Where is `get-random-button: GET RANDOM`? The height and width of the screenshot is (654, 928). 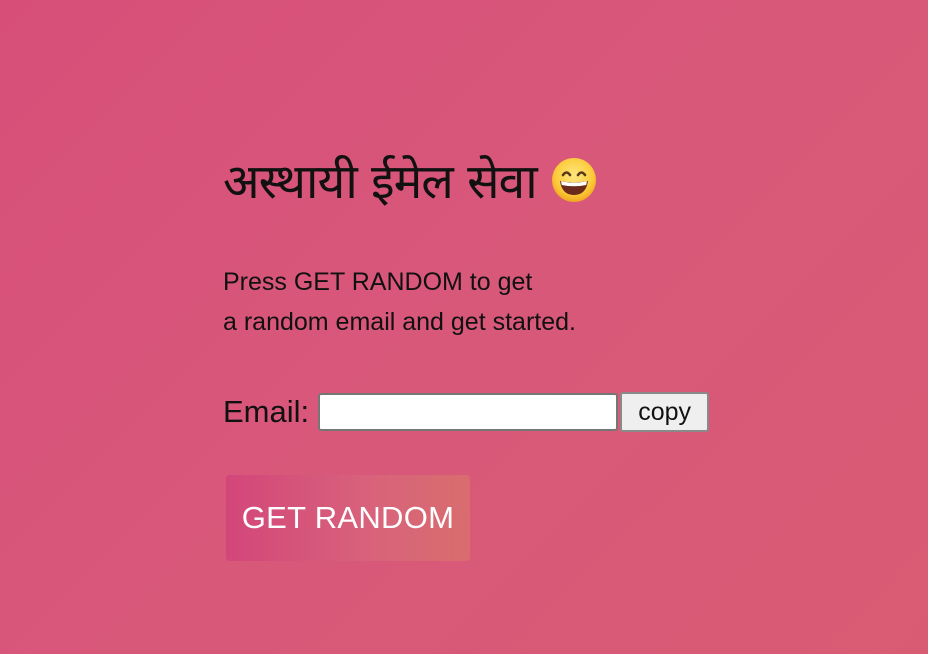 get-random-button: GET RANDOM is located at coordinates (348, 518).